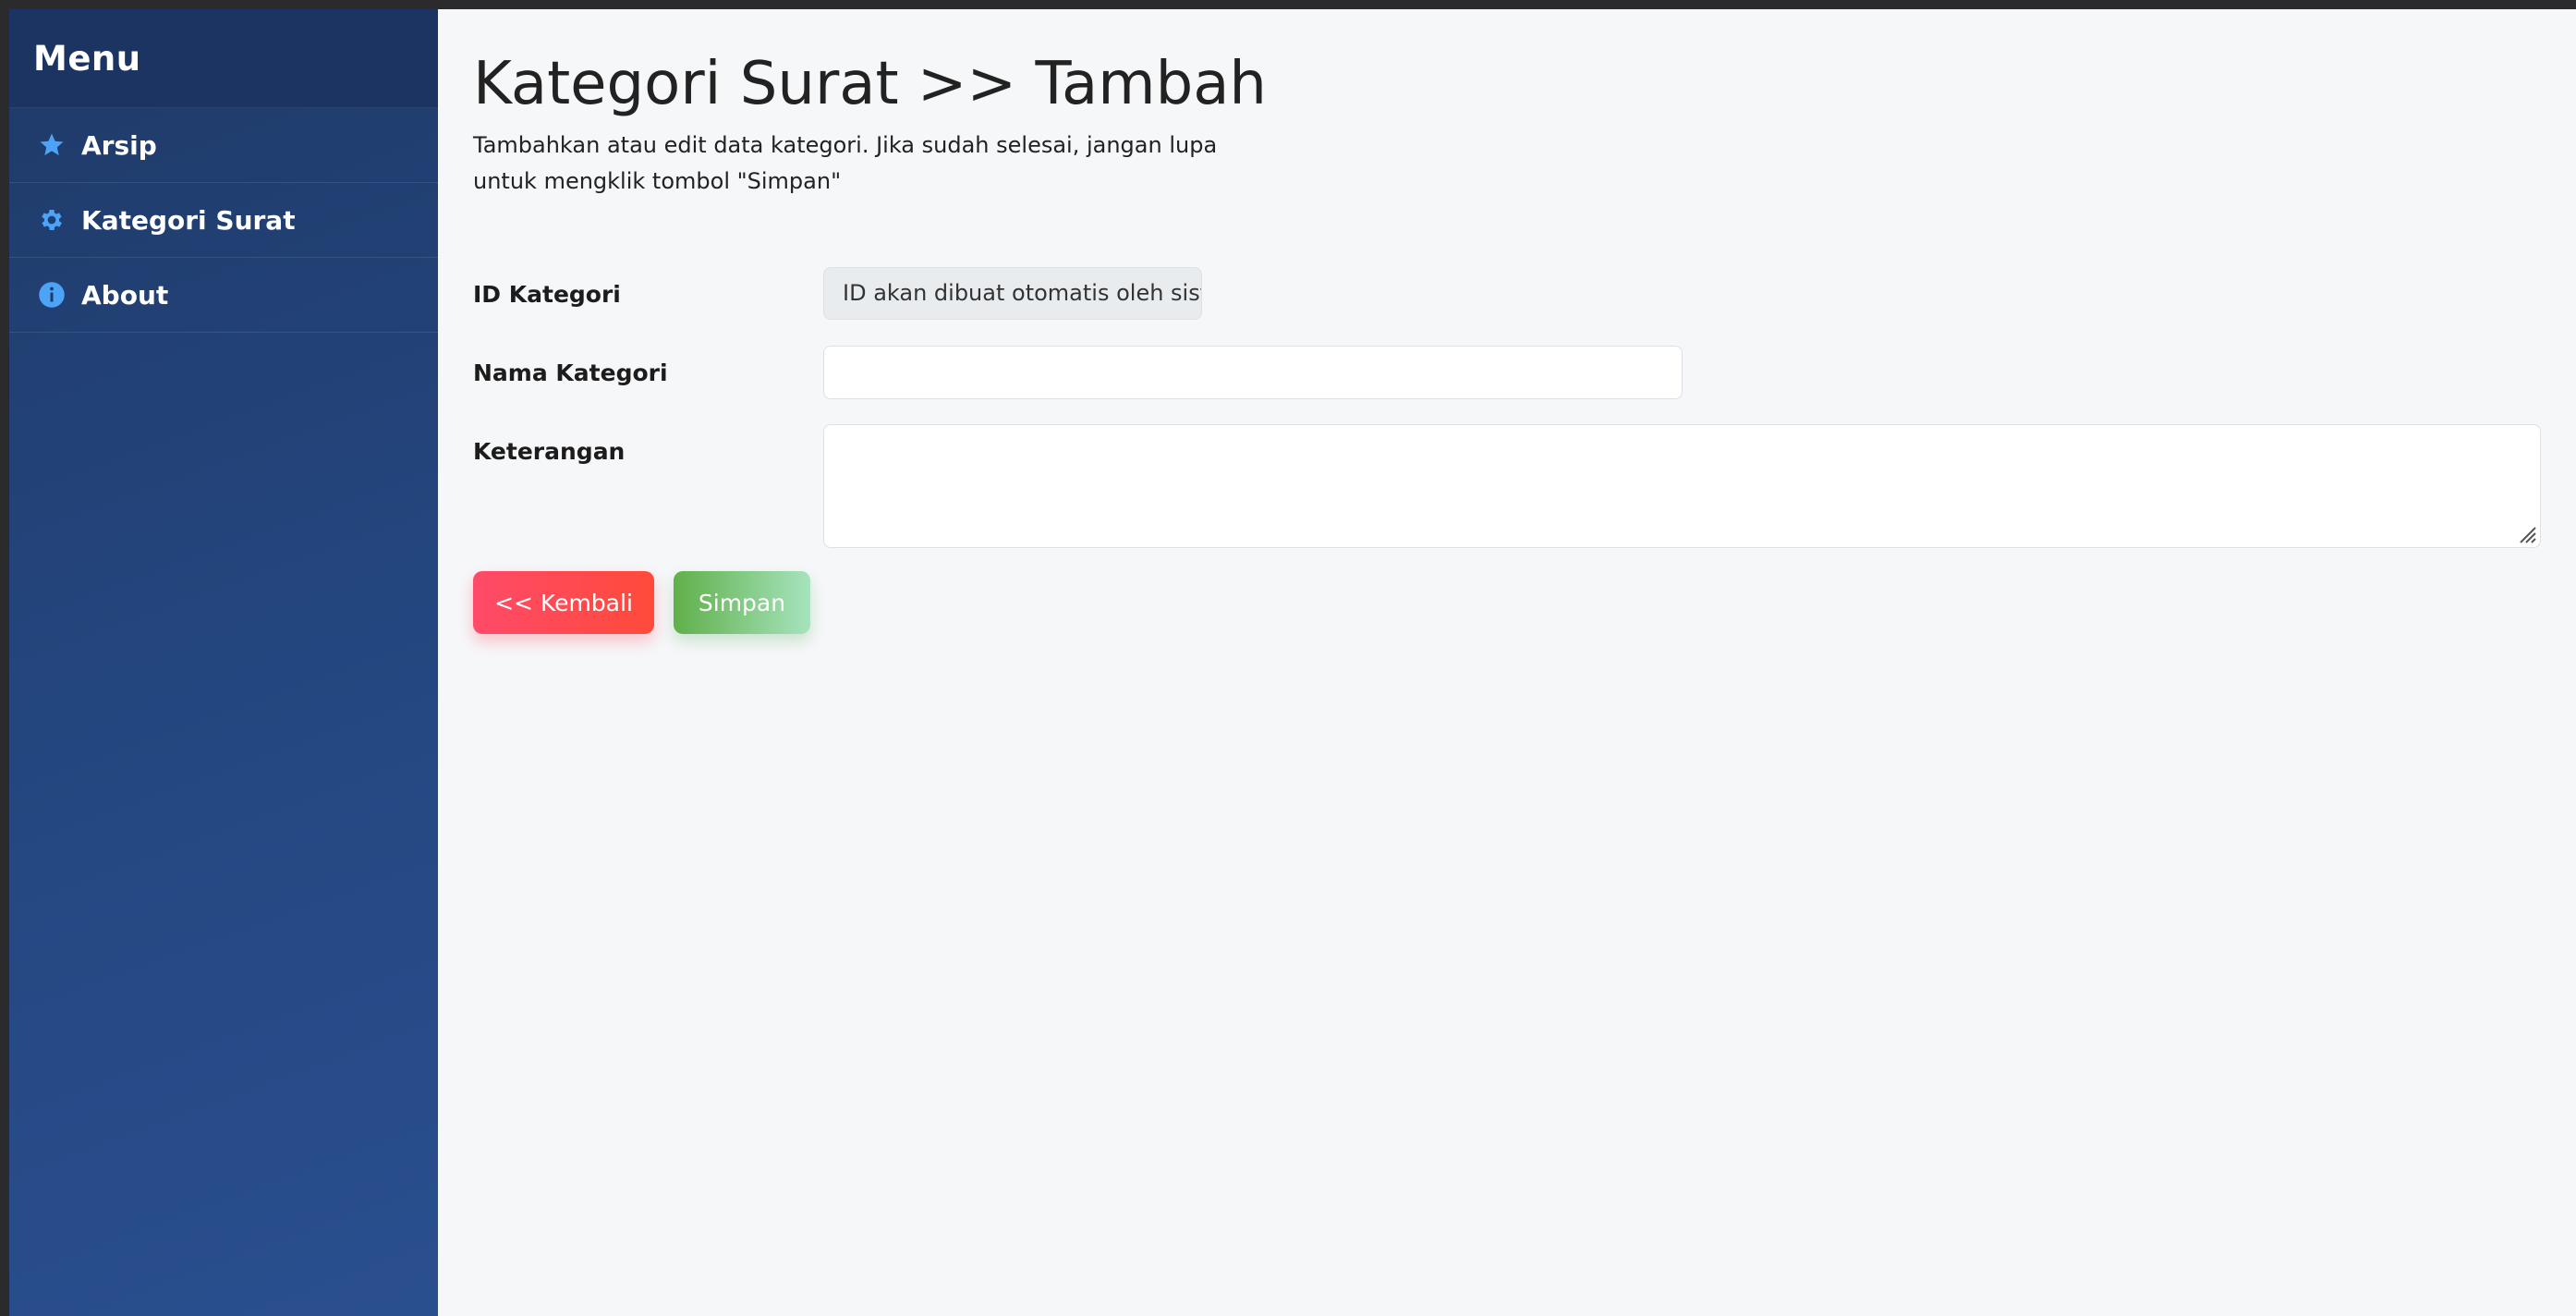 This screenshot has height=1316, width=2576. I want to click on keterangan-textarea, so click(1682, 486).